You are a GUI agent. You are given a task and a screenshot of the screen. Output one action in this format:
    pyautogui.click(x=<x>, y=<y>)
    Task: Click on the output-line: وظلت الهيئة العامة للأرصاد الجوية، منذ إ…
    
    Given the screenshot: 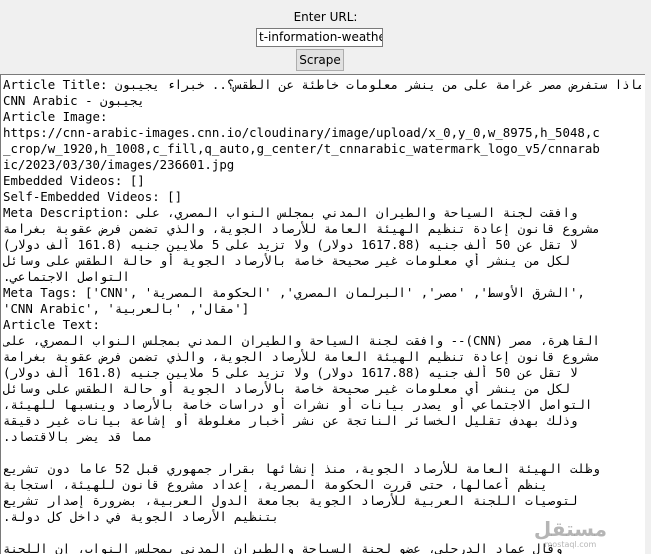 What is the action you would take?
    pyautogui.click(x=301, y=468)
    